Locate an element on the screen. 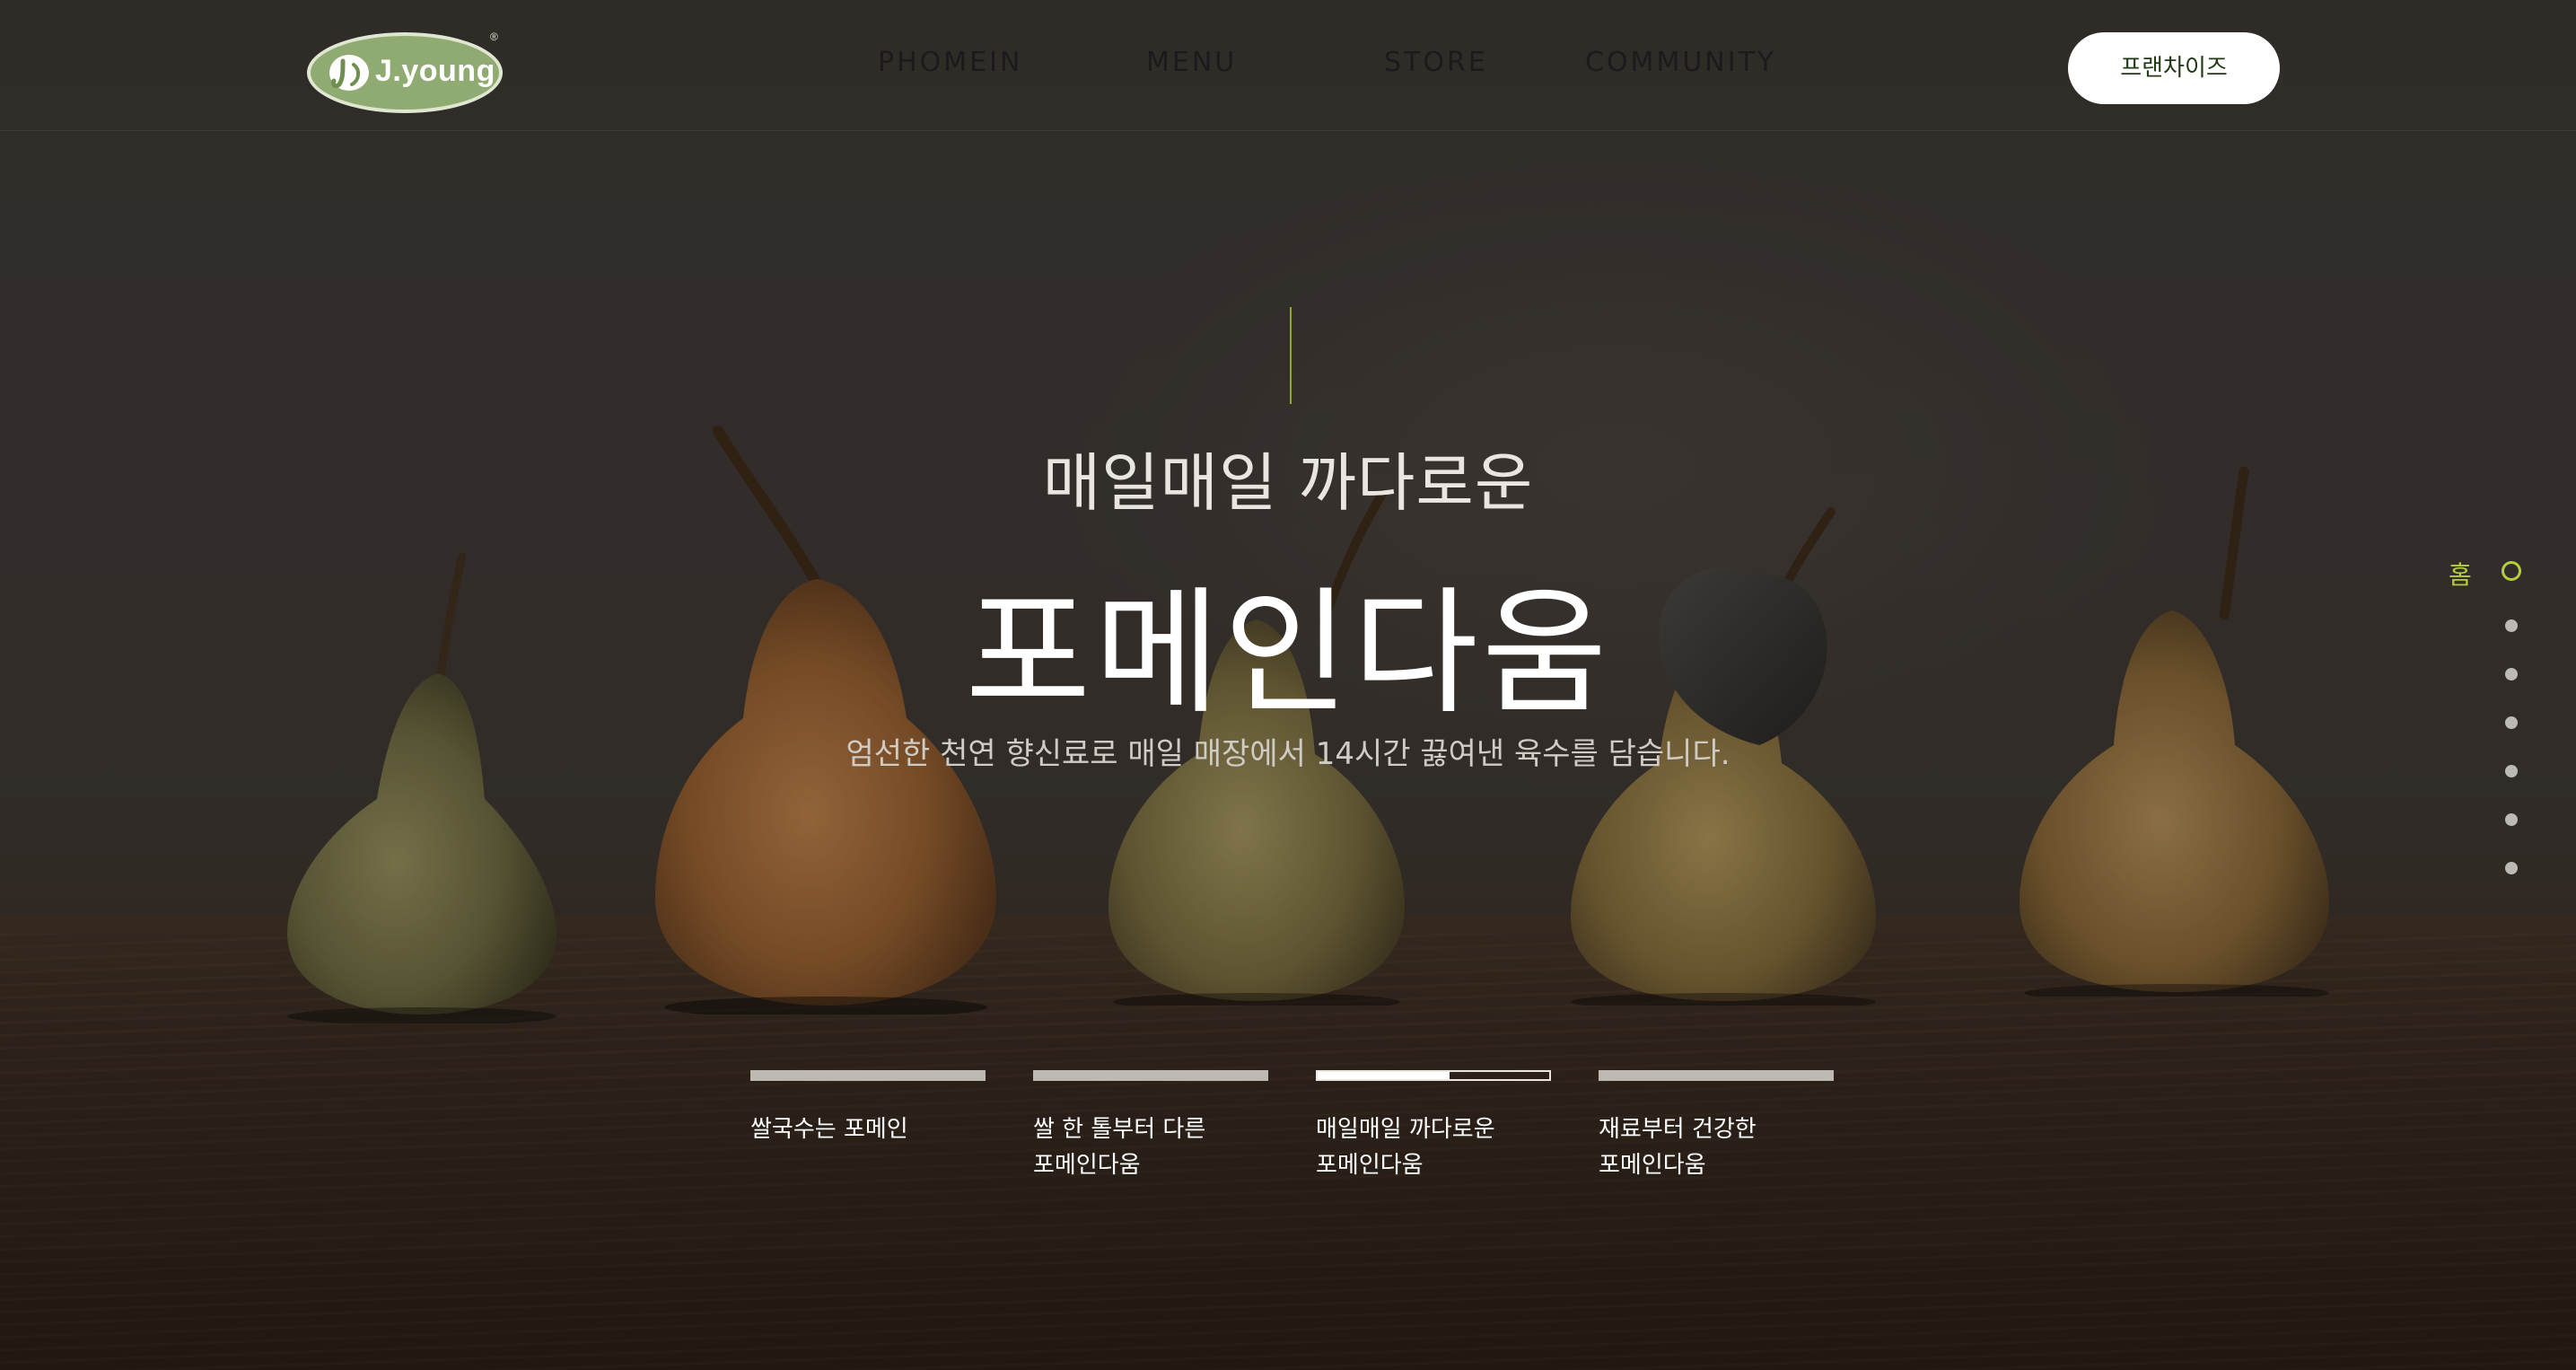  slide-tab-label: 쌀 한 톨부터 다른 포메인다움 is located at coordinates (1119, 1147).